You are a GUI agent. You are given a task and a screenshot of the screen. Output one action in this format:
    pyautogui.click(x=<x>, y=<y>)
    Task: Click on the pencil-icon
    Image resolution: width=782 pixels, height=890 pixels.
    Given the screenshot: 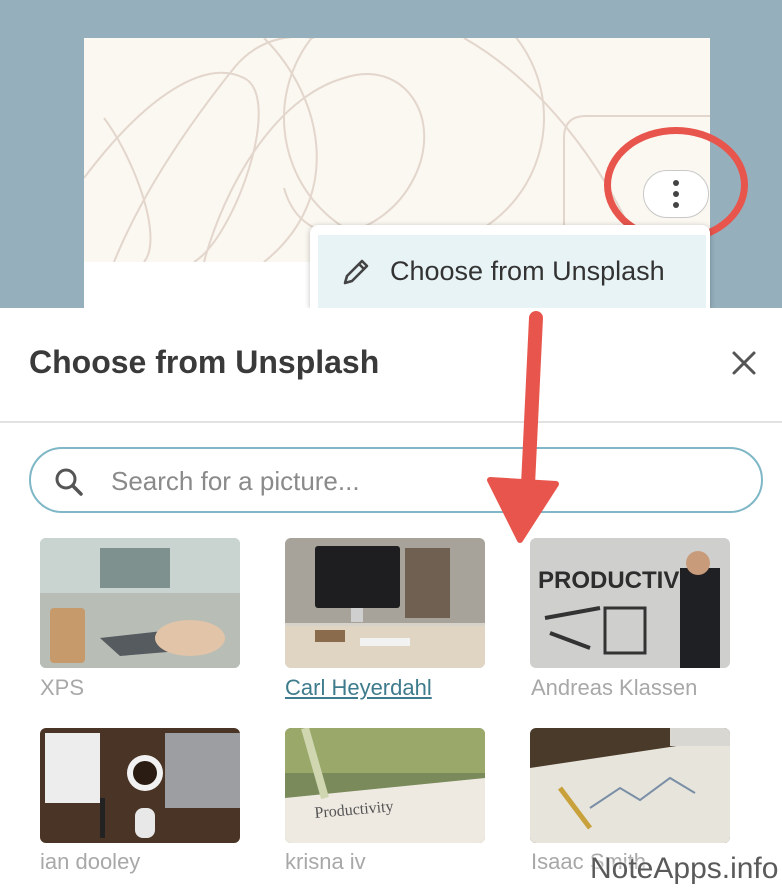 What is the action you would take?
    pyautogui.click(x=356, y=271)
    